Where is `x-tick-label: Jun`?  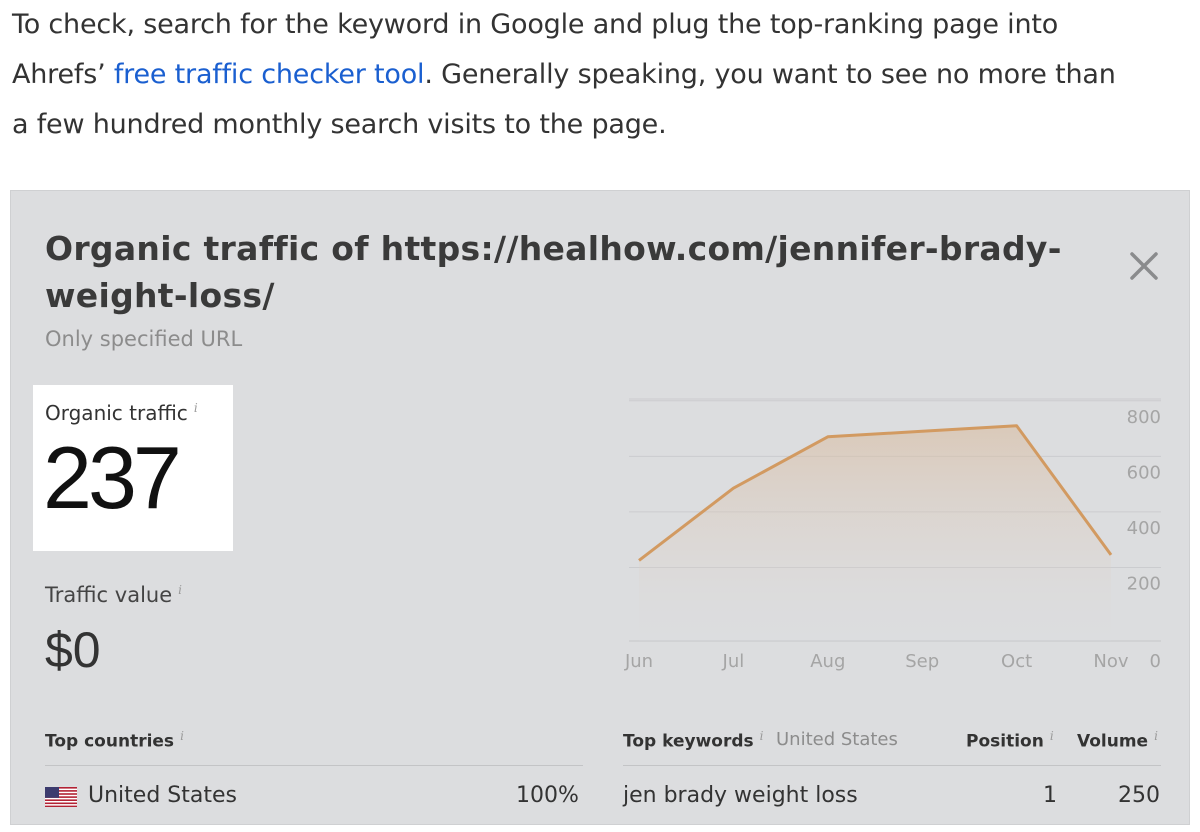
x-tick-label: Jun is located at coordinates (638, 661).